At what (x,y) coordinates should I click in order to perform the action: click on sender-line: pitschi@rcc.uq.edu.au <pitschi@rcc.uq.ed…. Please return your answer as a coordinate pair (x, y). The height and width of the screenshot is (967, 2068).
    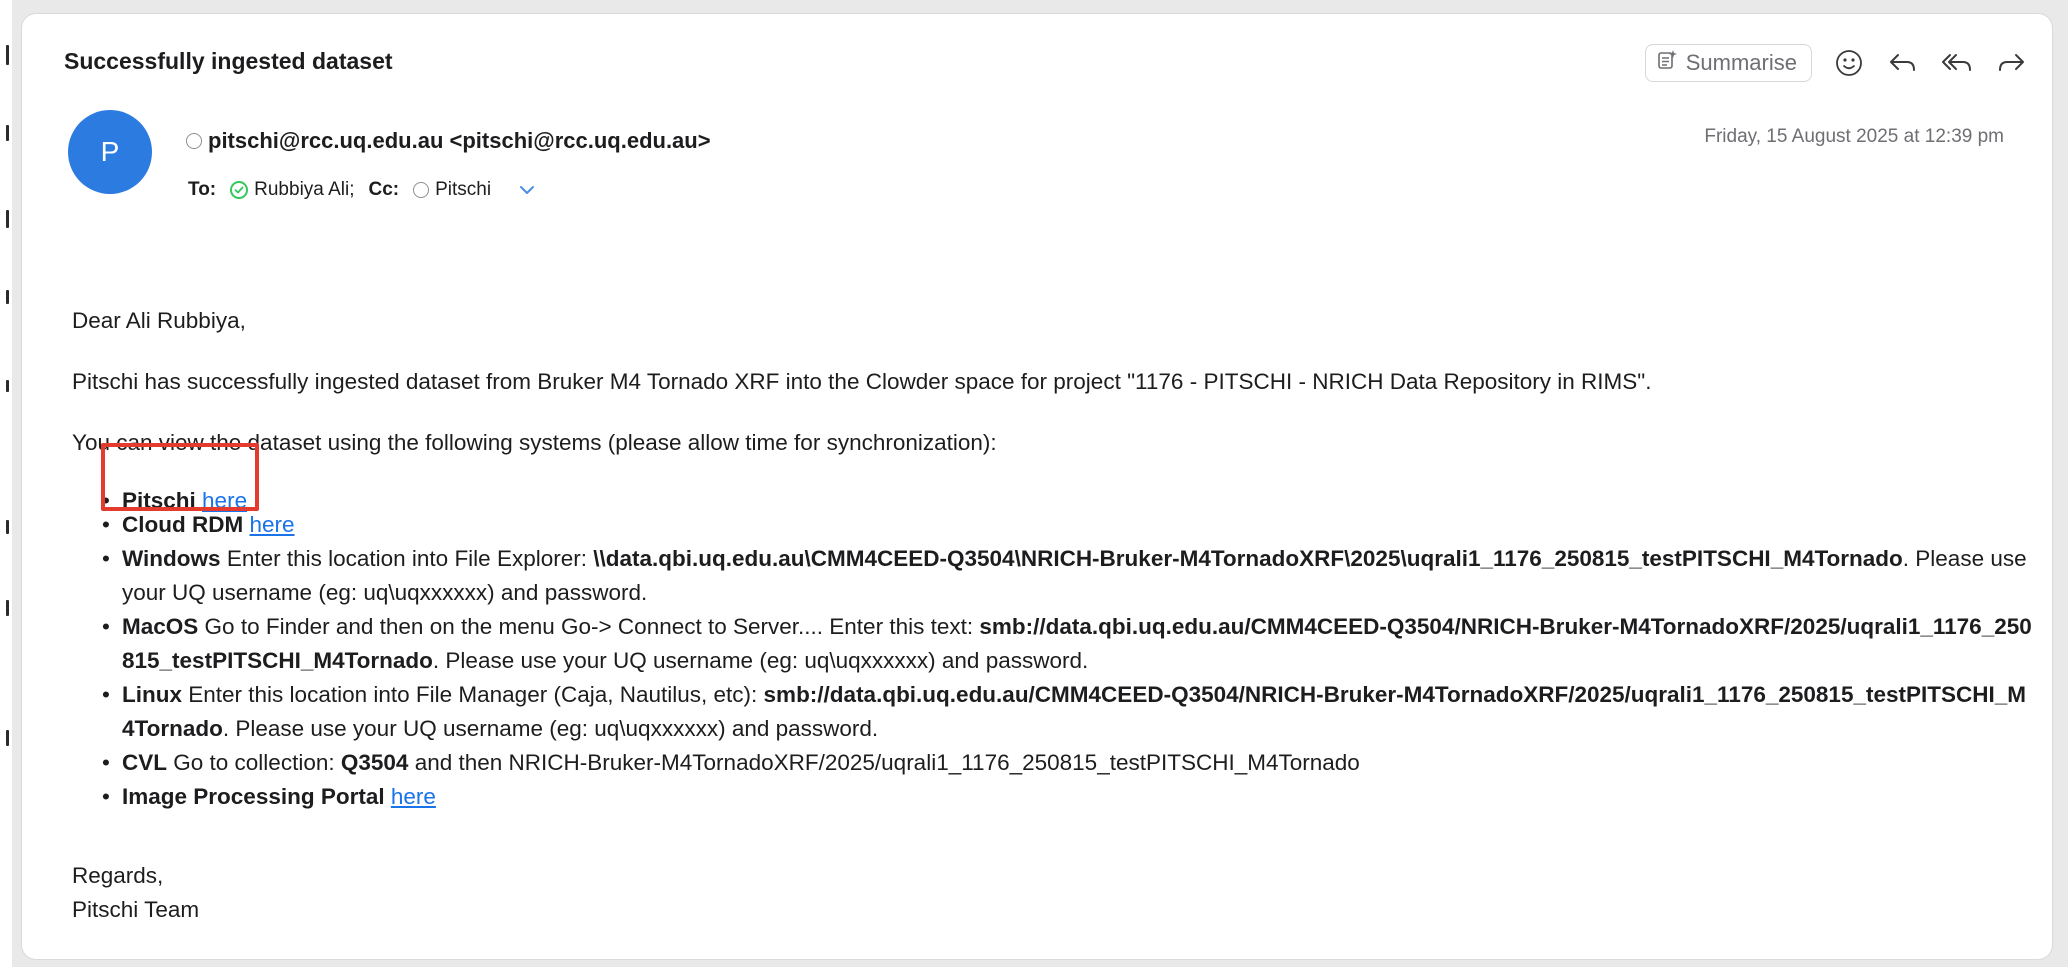
    Looking at the image, I should click on (448, 141).